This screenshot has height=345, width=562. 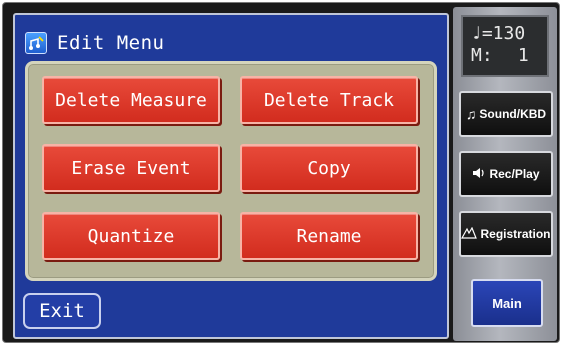 What do you see at coordinates (505, 46) in the screenshot?
I see `tempo-display: ♩ =130 M: 1` at bounding box center [505, 46].